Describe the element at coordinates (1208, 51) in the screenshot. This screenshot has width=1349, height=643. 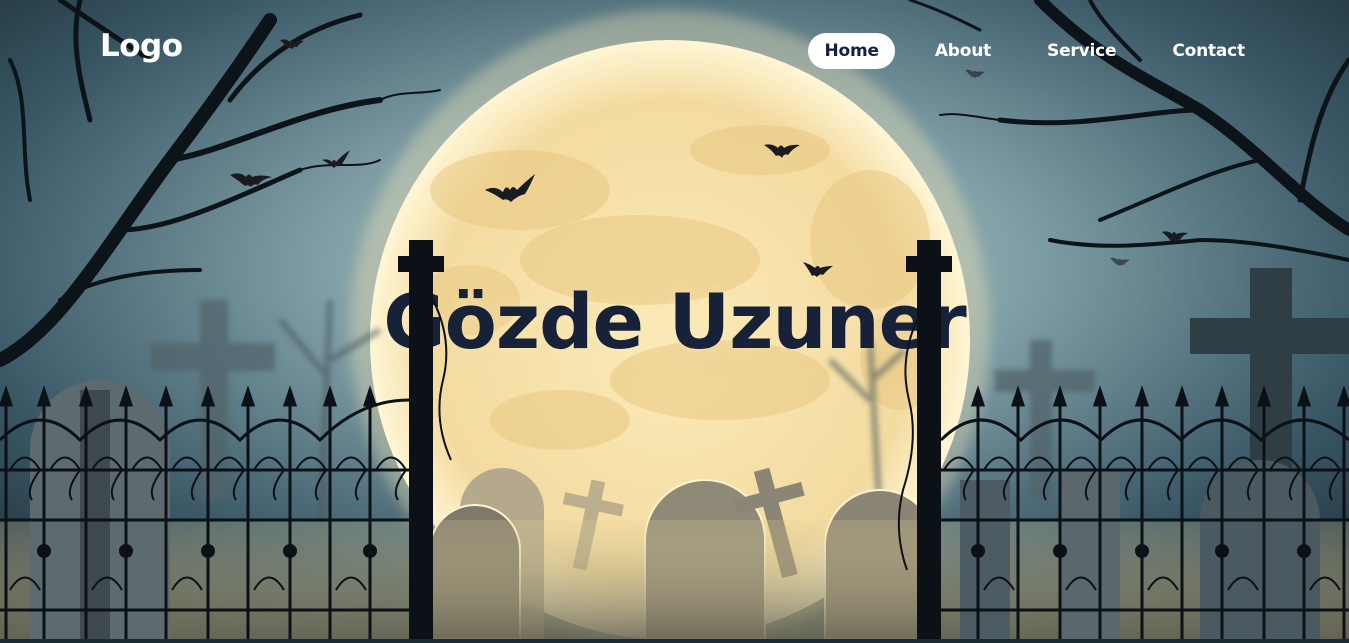
I see `nav-contact: Contact` at that location.